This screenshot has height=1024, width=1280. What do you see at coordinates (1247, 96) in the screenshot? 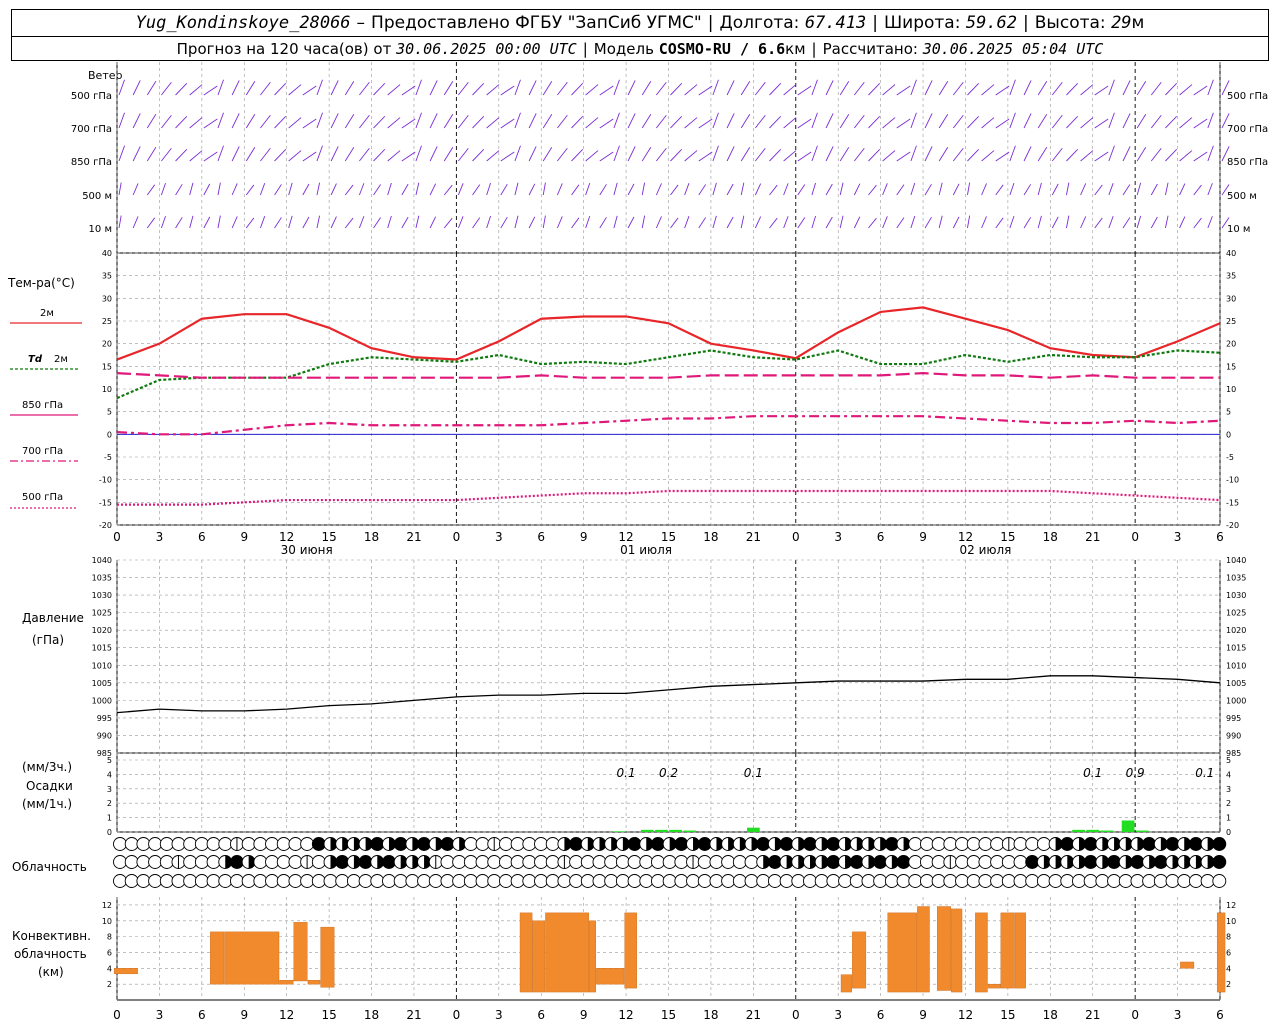
I see `wind-level-label-right: 500 гПа` at bounding box center [1247, 96].